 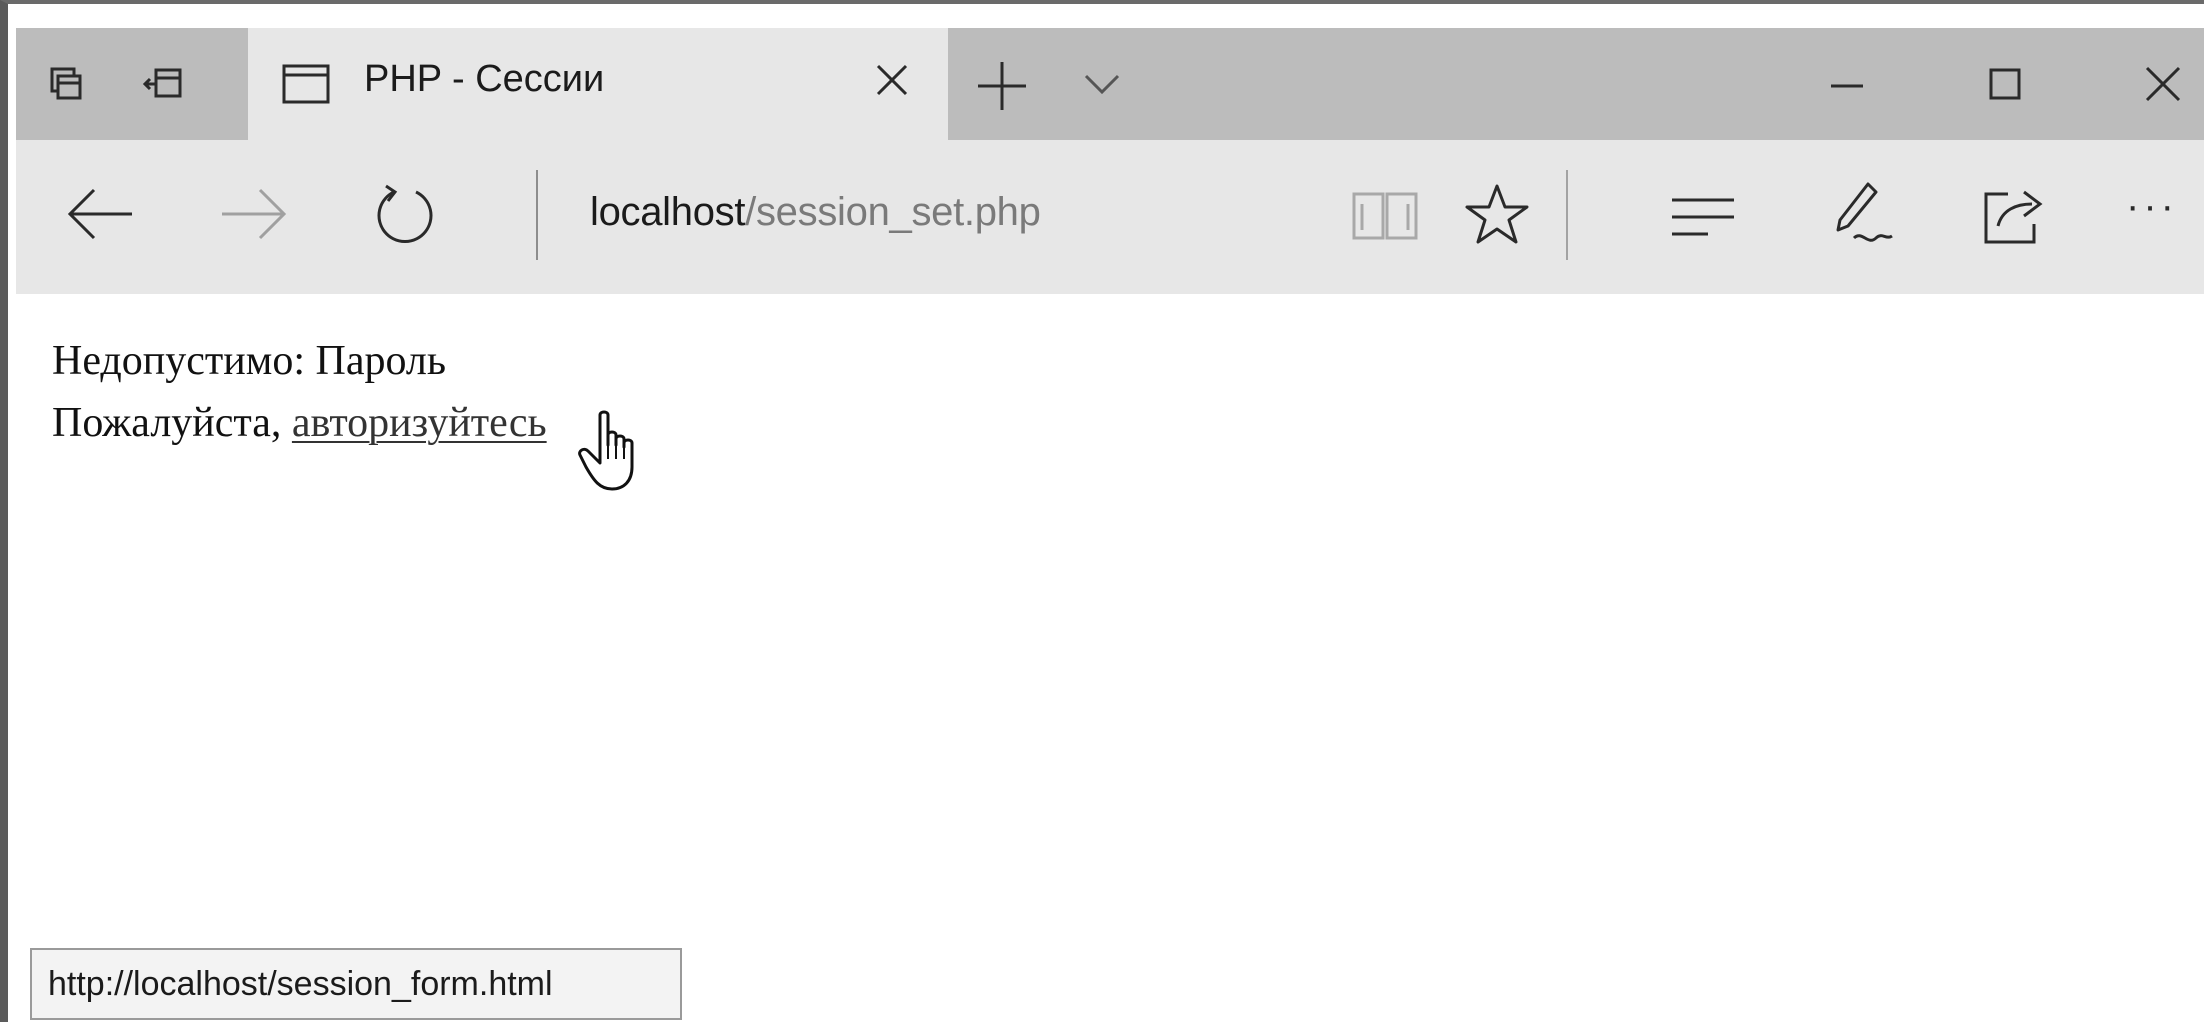 I want to click on navigation-bar: localhost/session_set.php ···, so click(x=1110, y=217).